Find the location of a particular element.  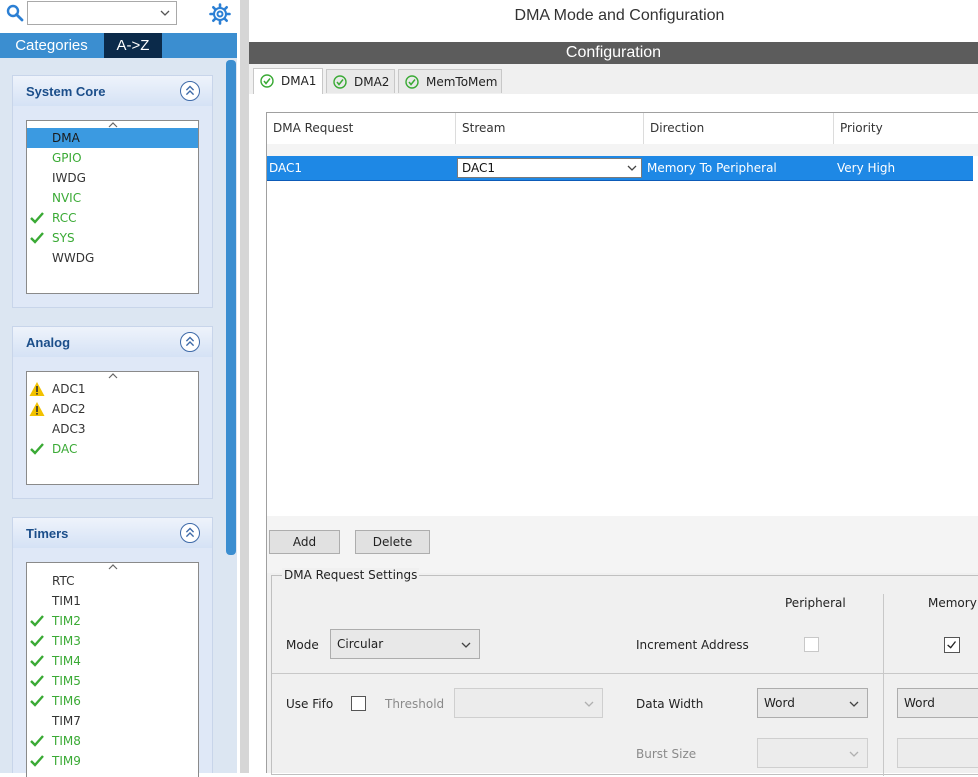

peripheral-list: ADC1 ADC2 ADC3 DAC is located at coordinates (112, 428).